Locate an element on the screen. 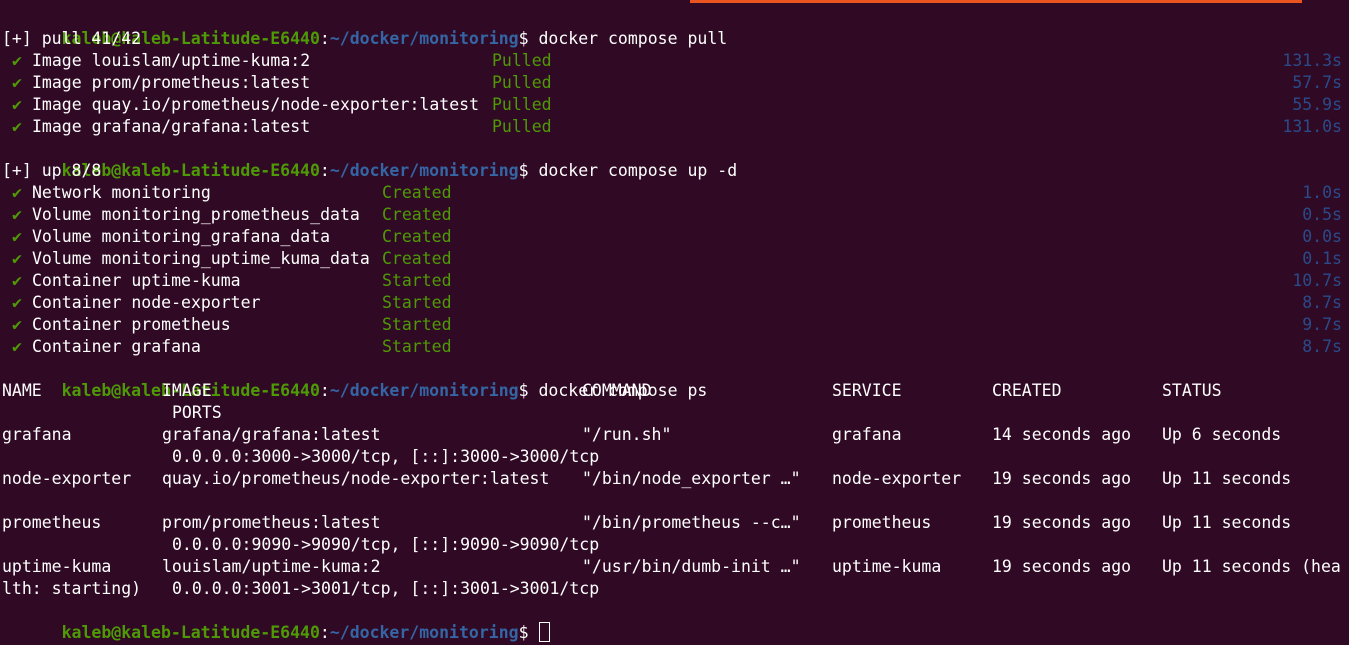 The width and height of the screenshot is (1349, 645). prompt-colon: : is located at coordinates (324, 632).